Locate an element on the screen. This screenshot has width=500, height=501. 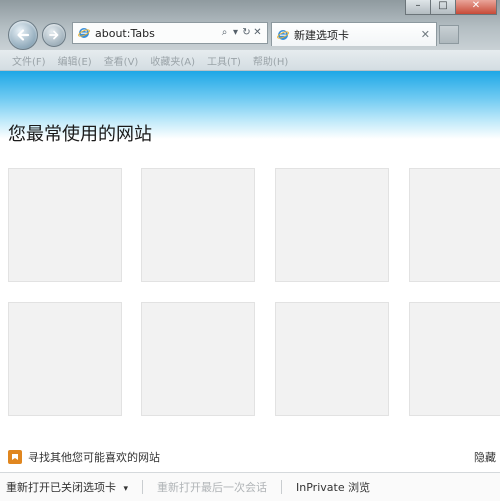
forward-button is located at coordinates (54, 35).